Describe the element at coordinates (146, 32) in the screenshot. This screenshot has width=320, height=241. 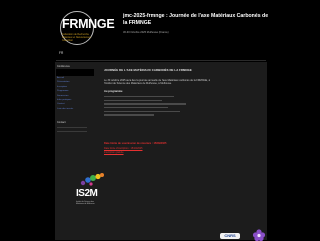
I see `site-date: 30-30 Octobre 2025 Mulhouse (France)` at that location.